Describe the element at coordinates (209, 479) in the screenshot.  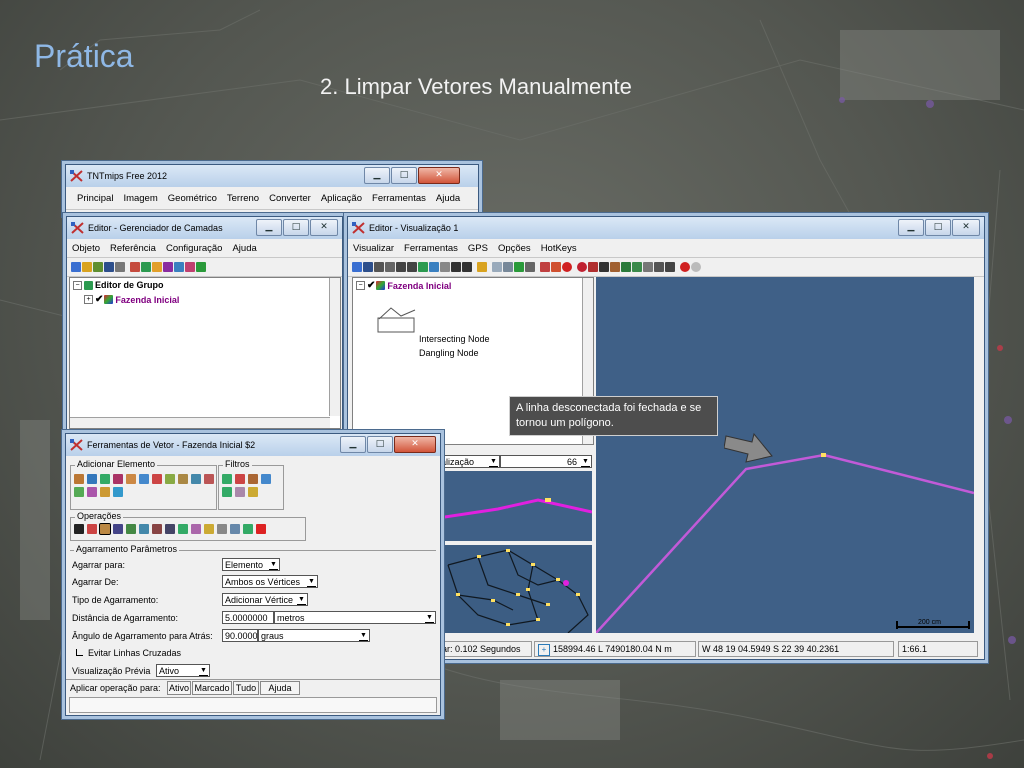
I see `add-ellipse-icon` at that location.